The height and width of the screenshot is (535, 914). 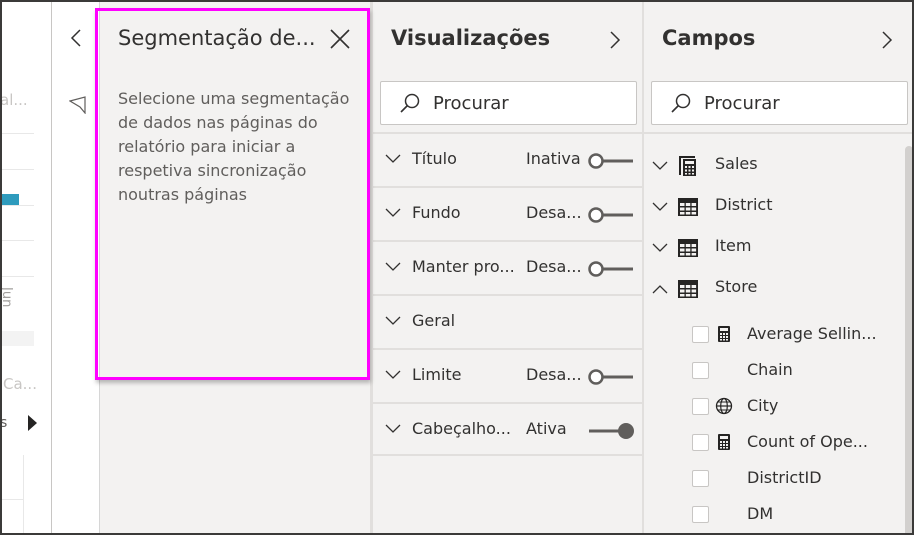 What do you see at coordinates (769, 247) in the screenshot?
I see `table-item: Item` at bounding box center [769, 247].